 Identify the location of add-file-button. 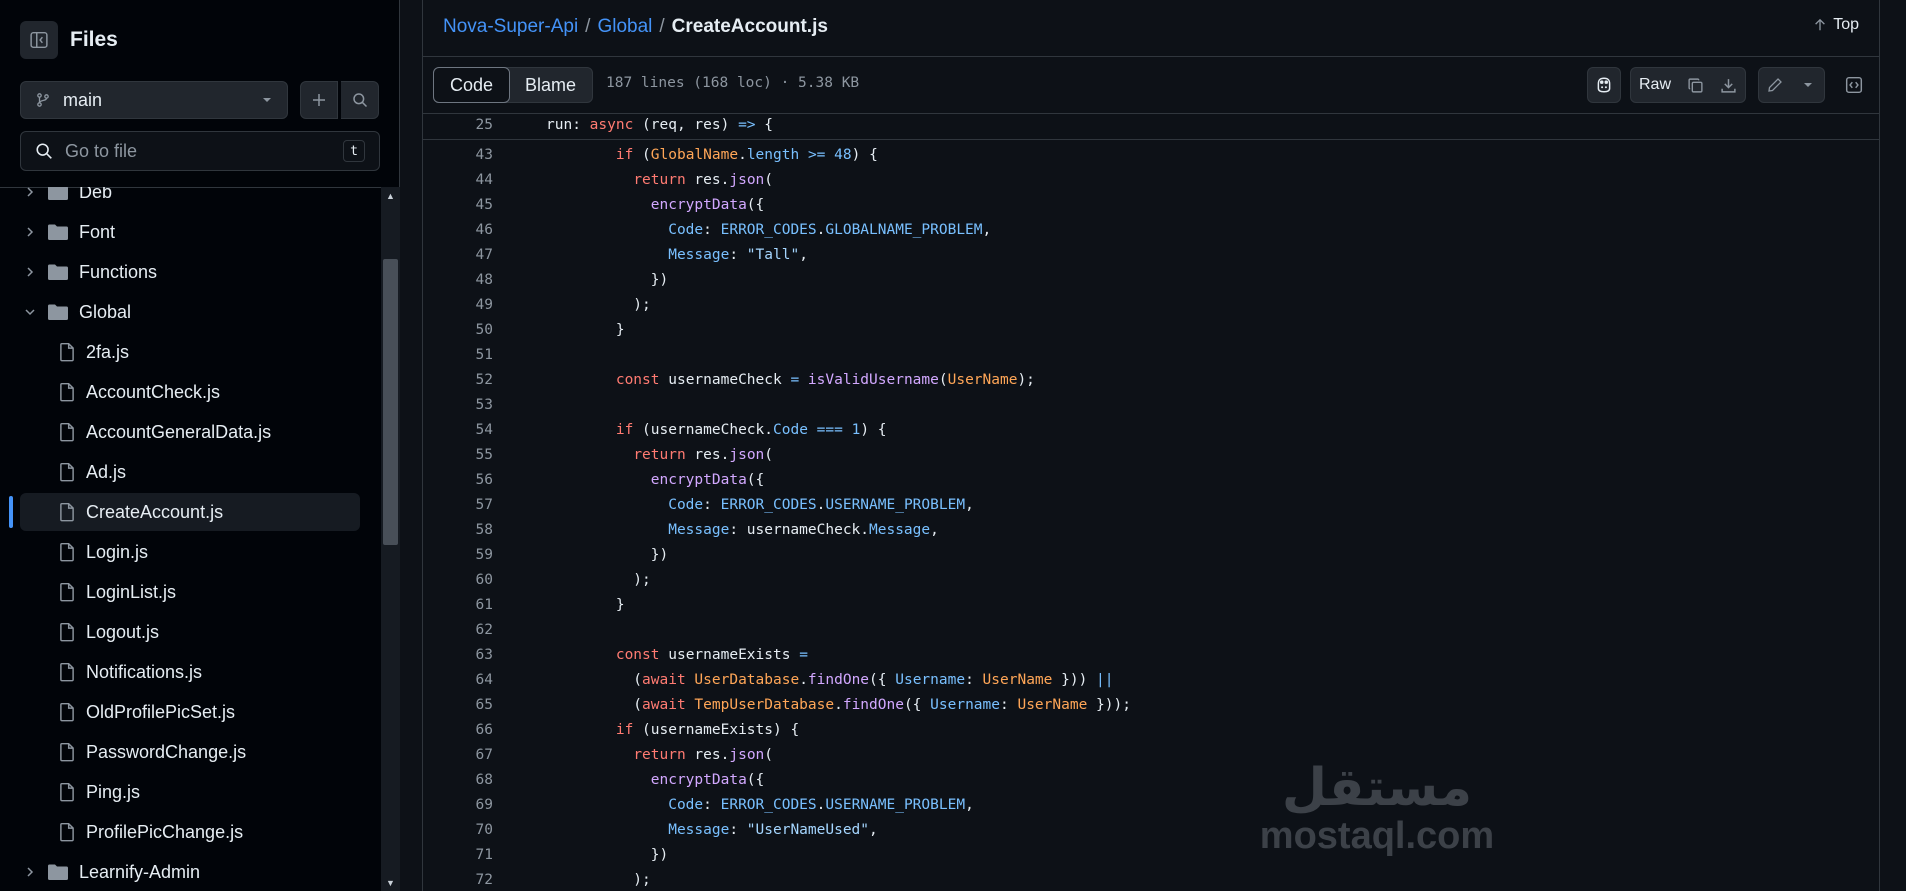
(319, 100).